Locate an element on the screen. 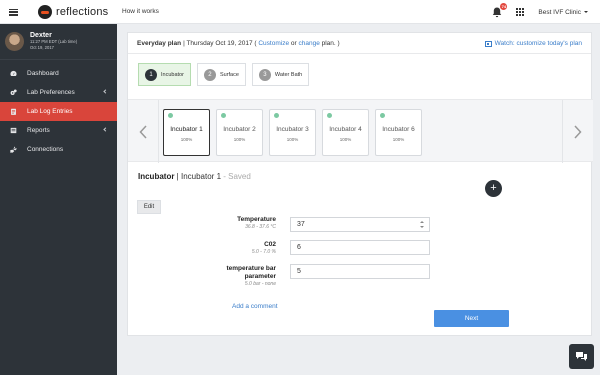 The width and height of the screenshot is (600, 375). section-unit: Incubator 1 is located at coordinates (201, 176).